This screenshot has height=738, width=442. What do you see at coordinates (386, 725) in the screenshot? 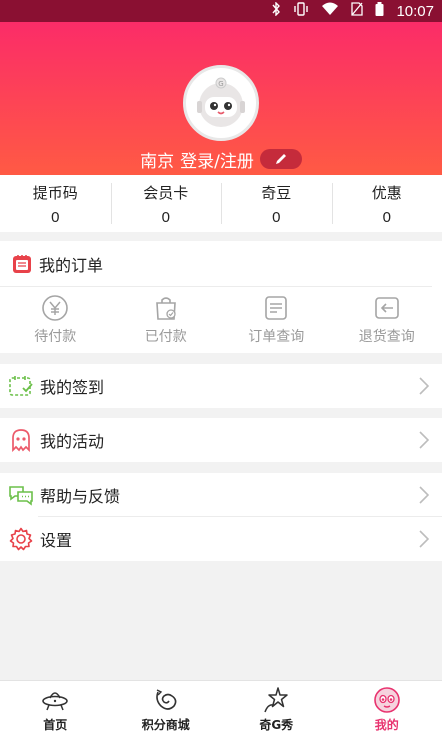
I see `tab-label: 我的` at bounding box center [386, 725].